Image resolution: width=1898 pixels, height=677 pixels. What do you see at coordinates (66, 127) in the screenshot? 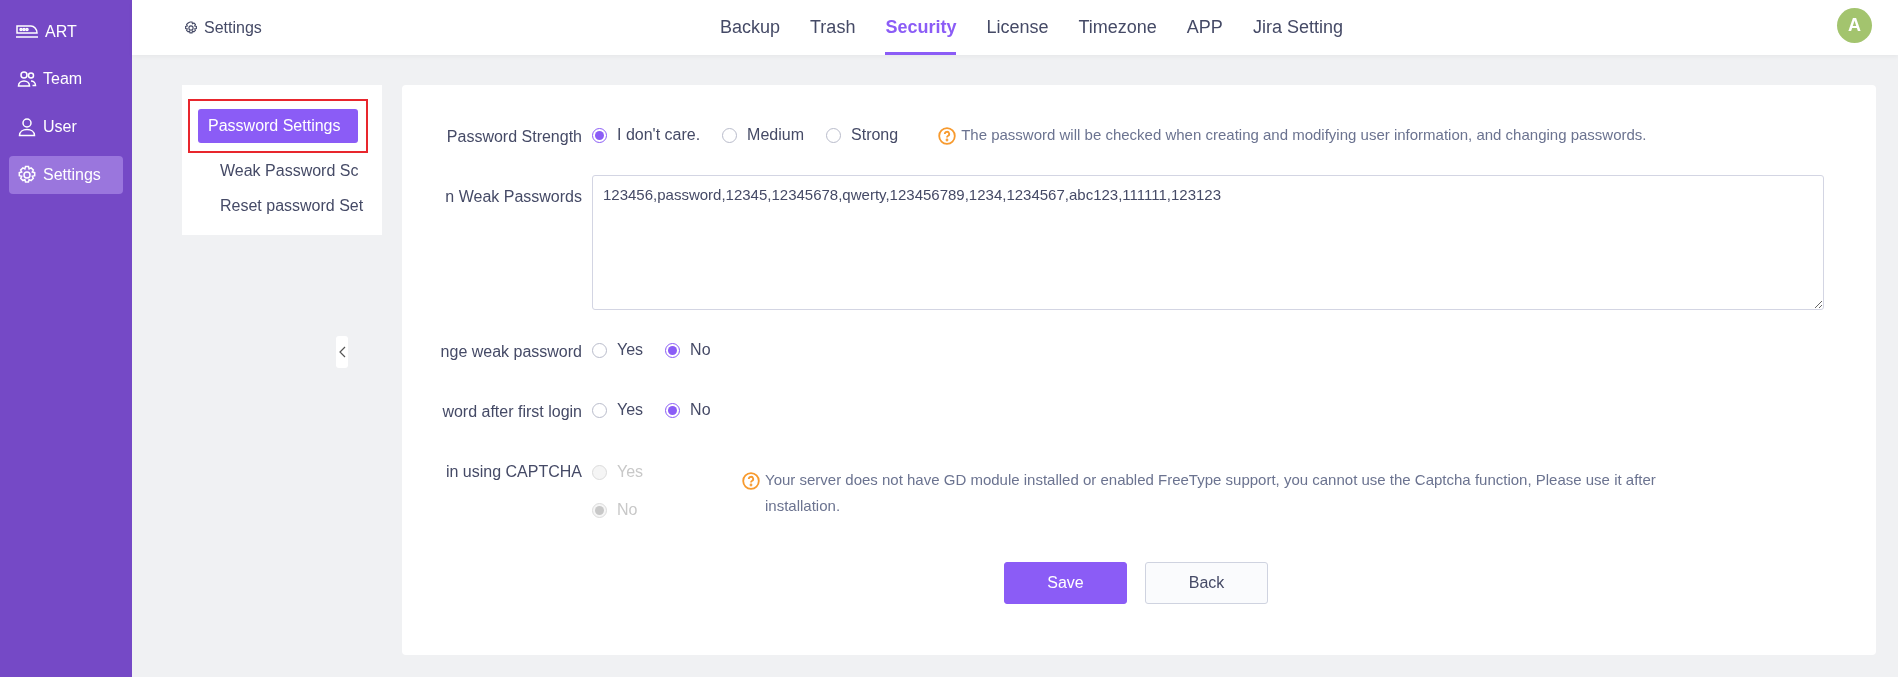
I see `sidebar-item: User` at bounding box center [66, 127].